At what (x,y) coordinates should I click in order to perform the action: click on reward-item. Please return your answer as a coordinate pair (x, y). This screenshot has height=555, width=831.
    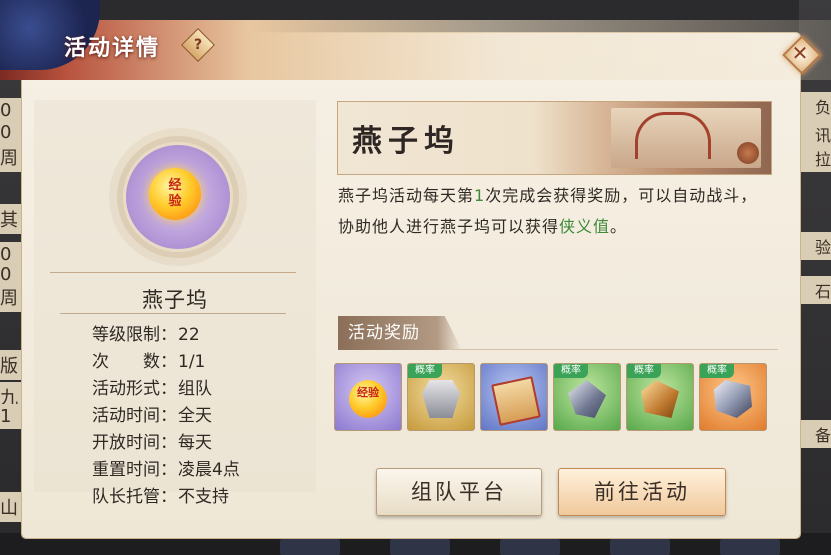
    Looking at the image, I should click on (514, 397).